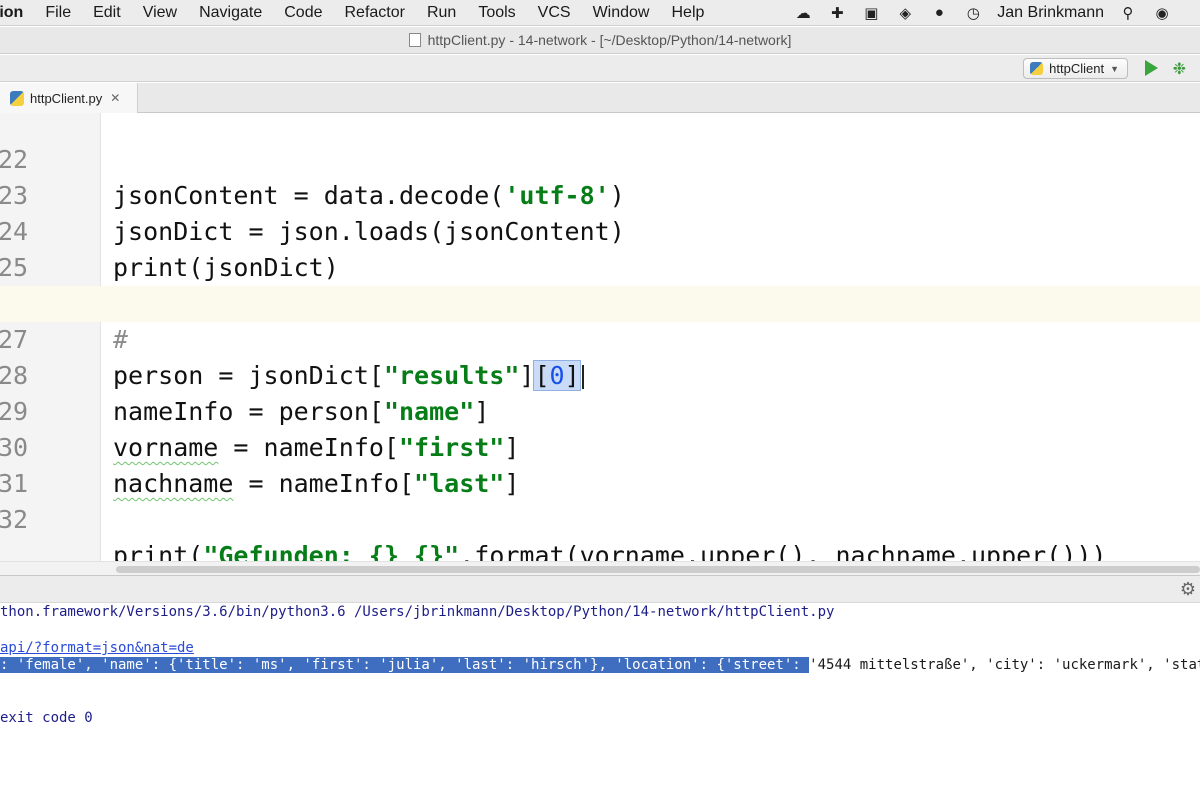  I want to click on run-icon, so click(1151, 68).